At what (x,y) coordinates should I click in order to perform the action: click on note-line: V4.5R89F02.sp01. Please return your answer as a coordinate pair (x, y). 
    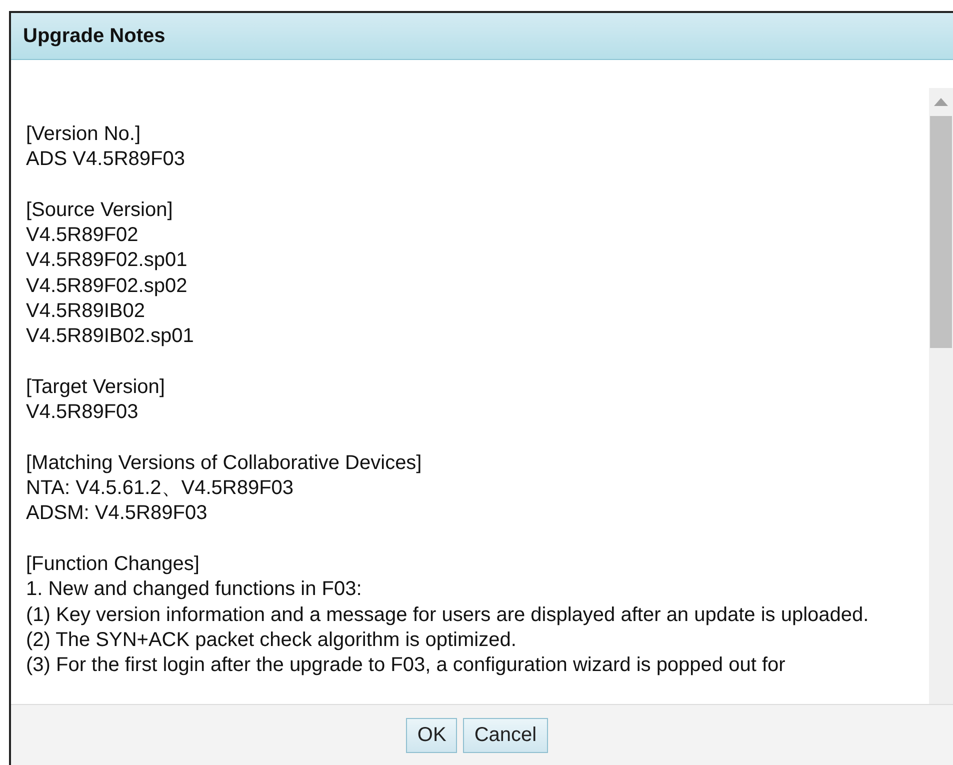
    Looking at the image, I should click on (107, 261).